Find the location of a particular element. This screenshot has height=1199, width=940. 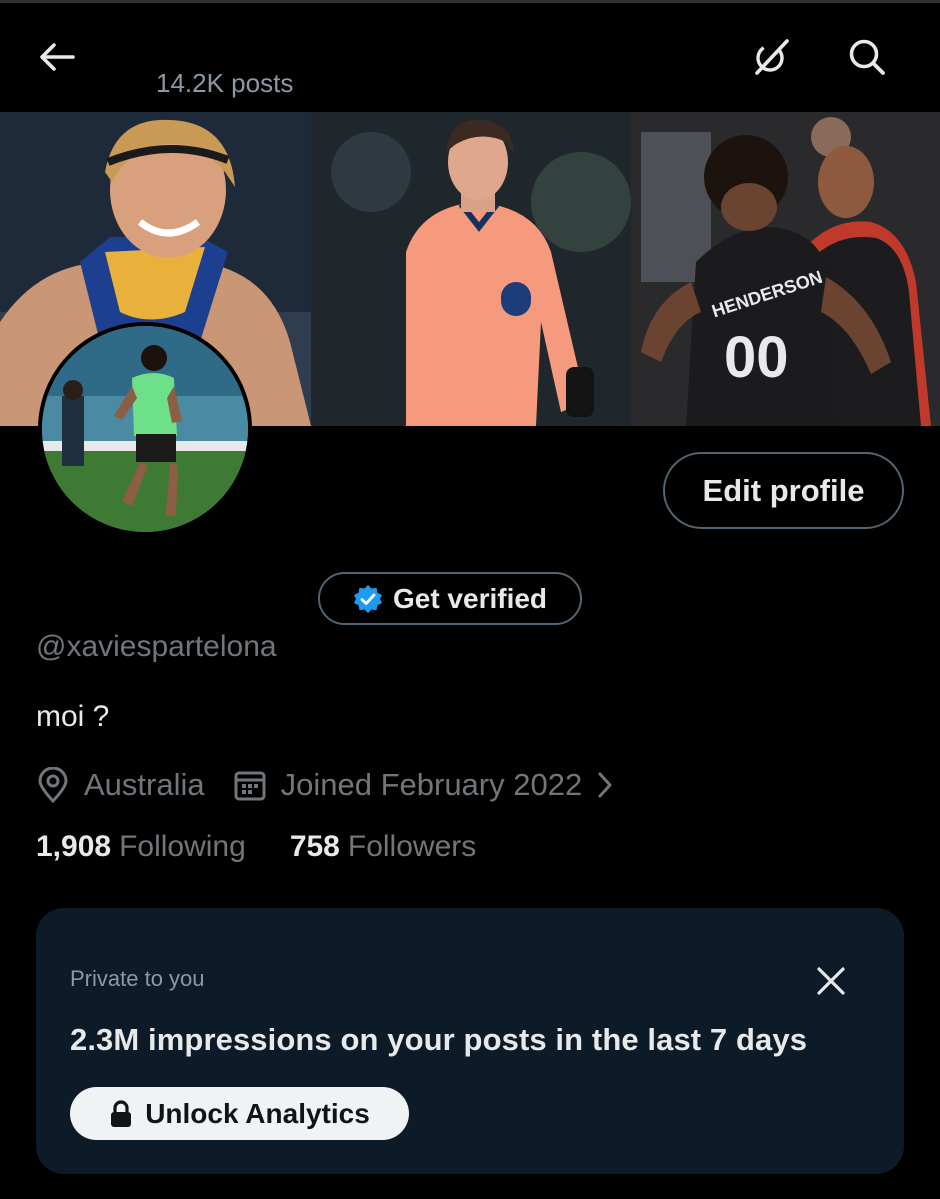

close-icon is located at coordinates (831, 981).